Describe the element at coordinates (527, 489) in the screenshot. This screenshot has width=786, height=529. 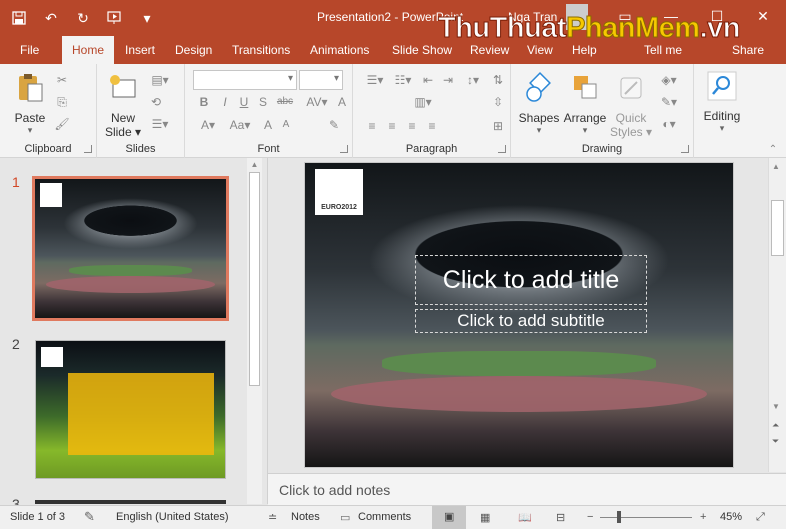
I see `notes-pane: Click to add notes` at that location.